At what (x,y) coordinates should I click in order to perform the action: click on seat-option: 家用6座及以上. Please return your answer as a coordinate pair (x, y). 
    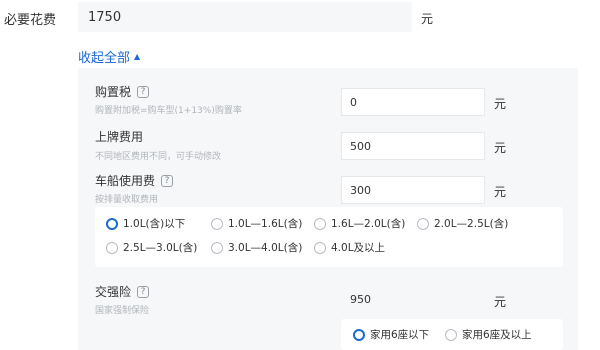
    Looking at the image, I should click on (488, 334).